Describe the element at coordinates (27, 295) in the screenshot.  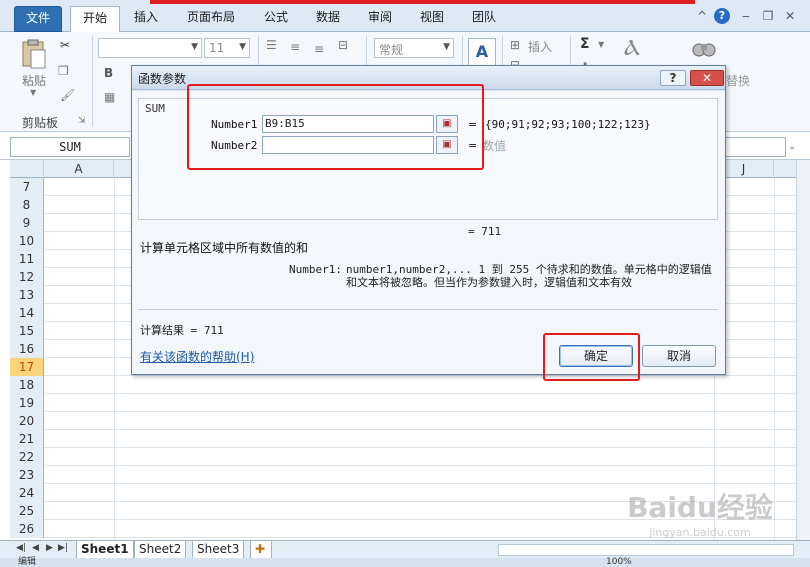
I see `row-header: 13` at that location.